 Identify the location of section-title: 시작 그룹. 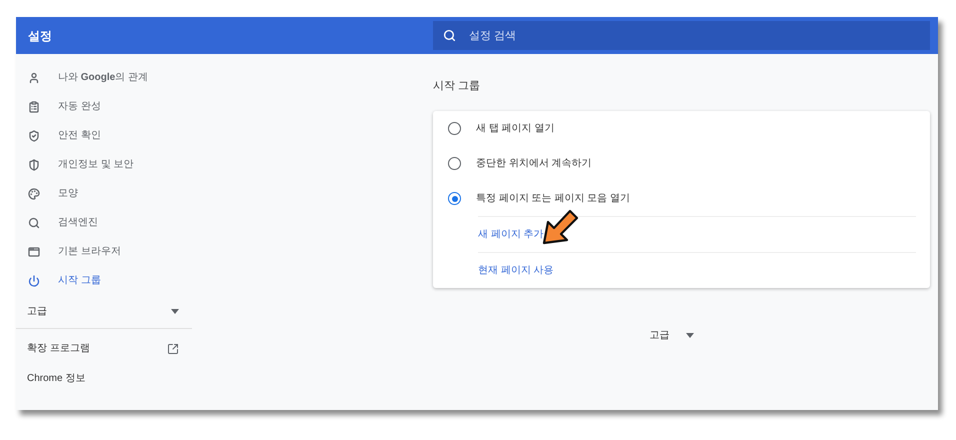
(456, 86).